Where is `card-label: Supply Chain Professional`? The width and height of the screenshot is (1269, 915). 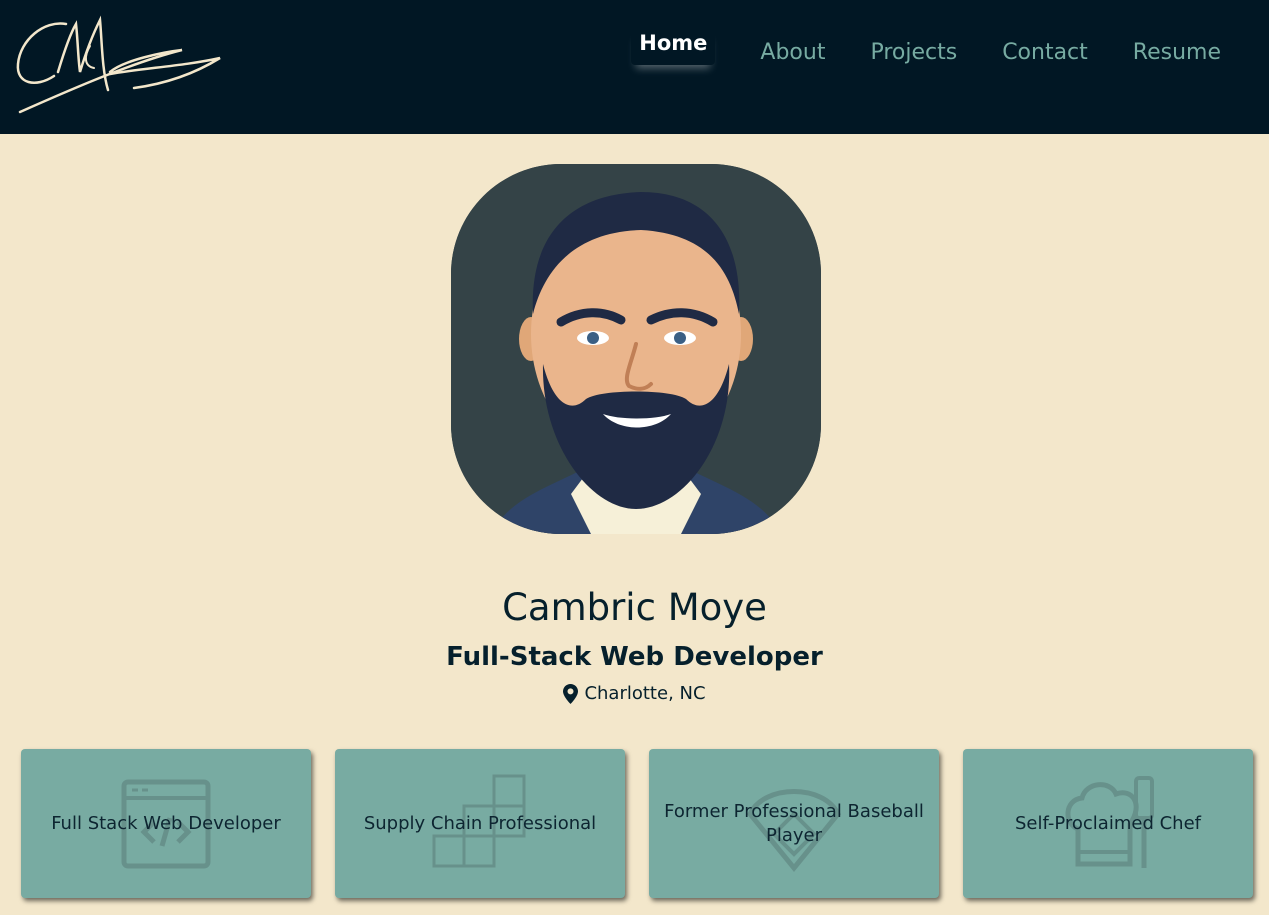
card-label: Supply Chain Professional is located at coordinates (480, 823).